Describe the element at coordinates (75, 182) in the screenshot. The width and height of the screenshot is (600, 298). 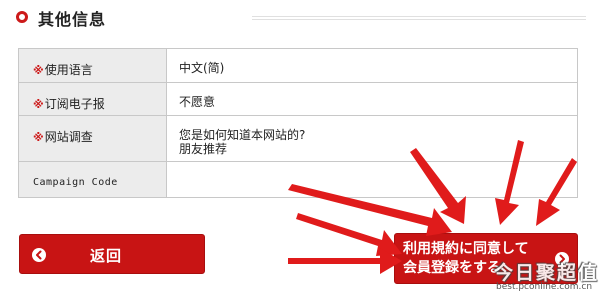
I see `row-label-text: Campaign Code` at that location.